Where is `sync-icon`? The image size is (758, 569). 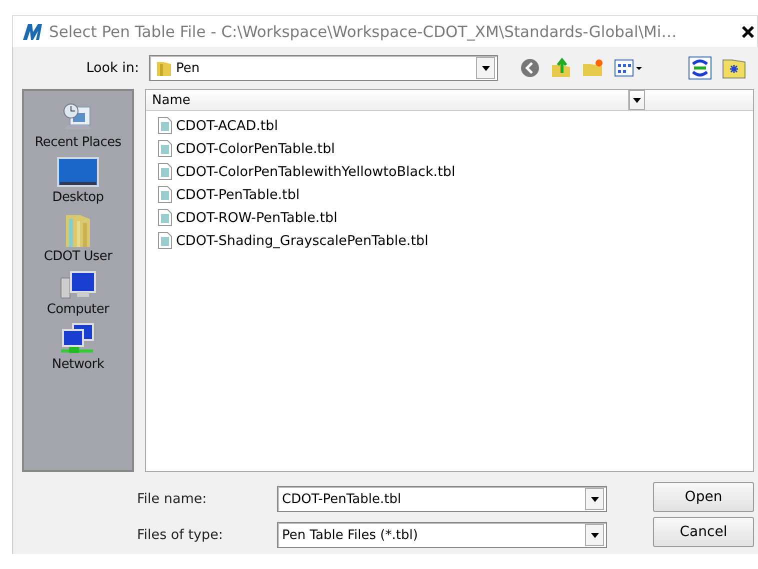
sync-icon is located at coordinates (700, 68).